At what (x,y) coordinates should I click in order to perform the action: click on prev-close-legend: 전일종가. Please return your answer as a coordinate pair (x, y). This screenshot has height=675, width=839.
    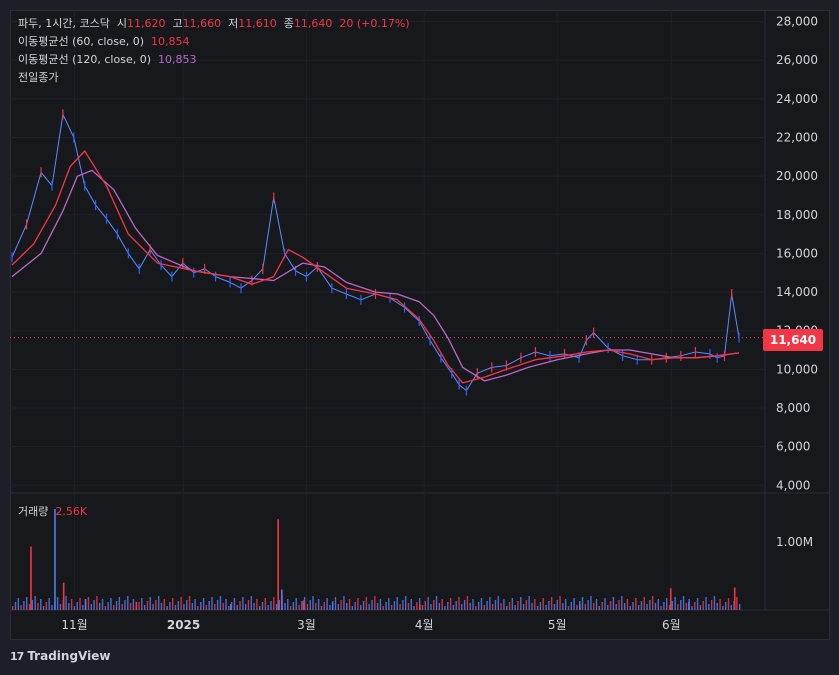
    Looking at the image, I should click on (38, 78).